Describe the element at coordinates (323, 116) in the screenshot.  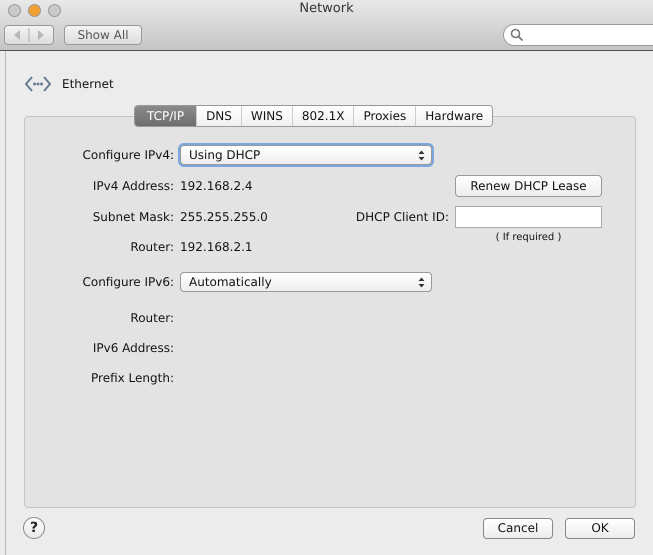
I see `tab: 802.1X` at that location.